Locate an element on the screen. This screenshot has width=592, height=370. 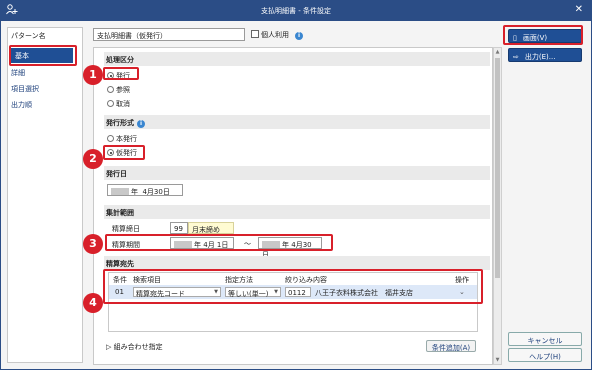
callout-3: 3 is located at coordinates (93, 244).